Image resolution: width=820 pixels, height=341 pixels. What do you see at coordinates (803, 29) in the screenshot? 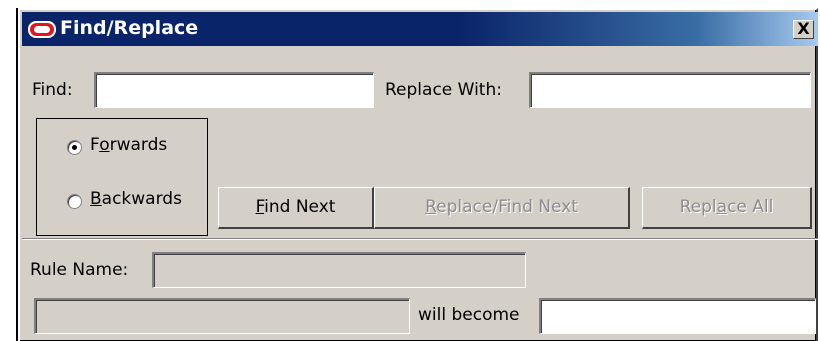
I see `close-button: X` at bounding box center [803, 29].